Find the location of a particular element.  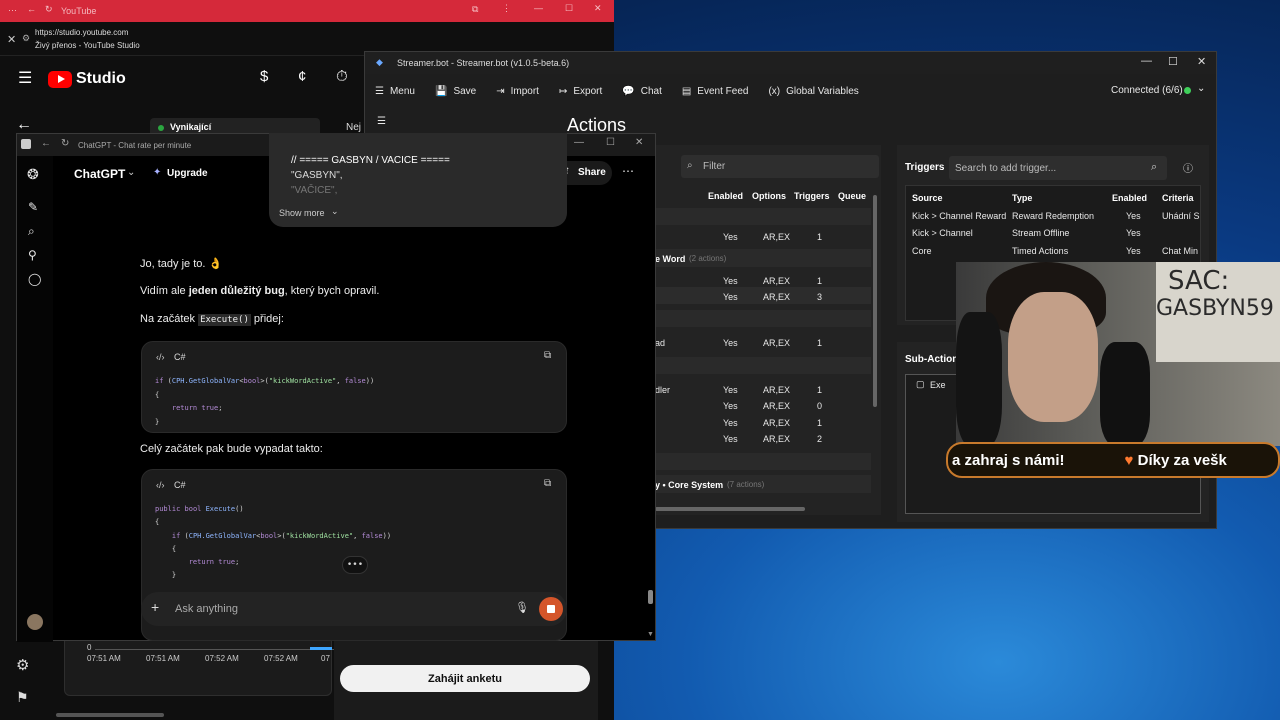

scroll-more-icon: ••• is located at coordinates (355, 565).